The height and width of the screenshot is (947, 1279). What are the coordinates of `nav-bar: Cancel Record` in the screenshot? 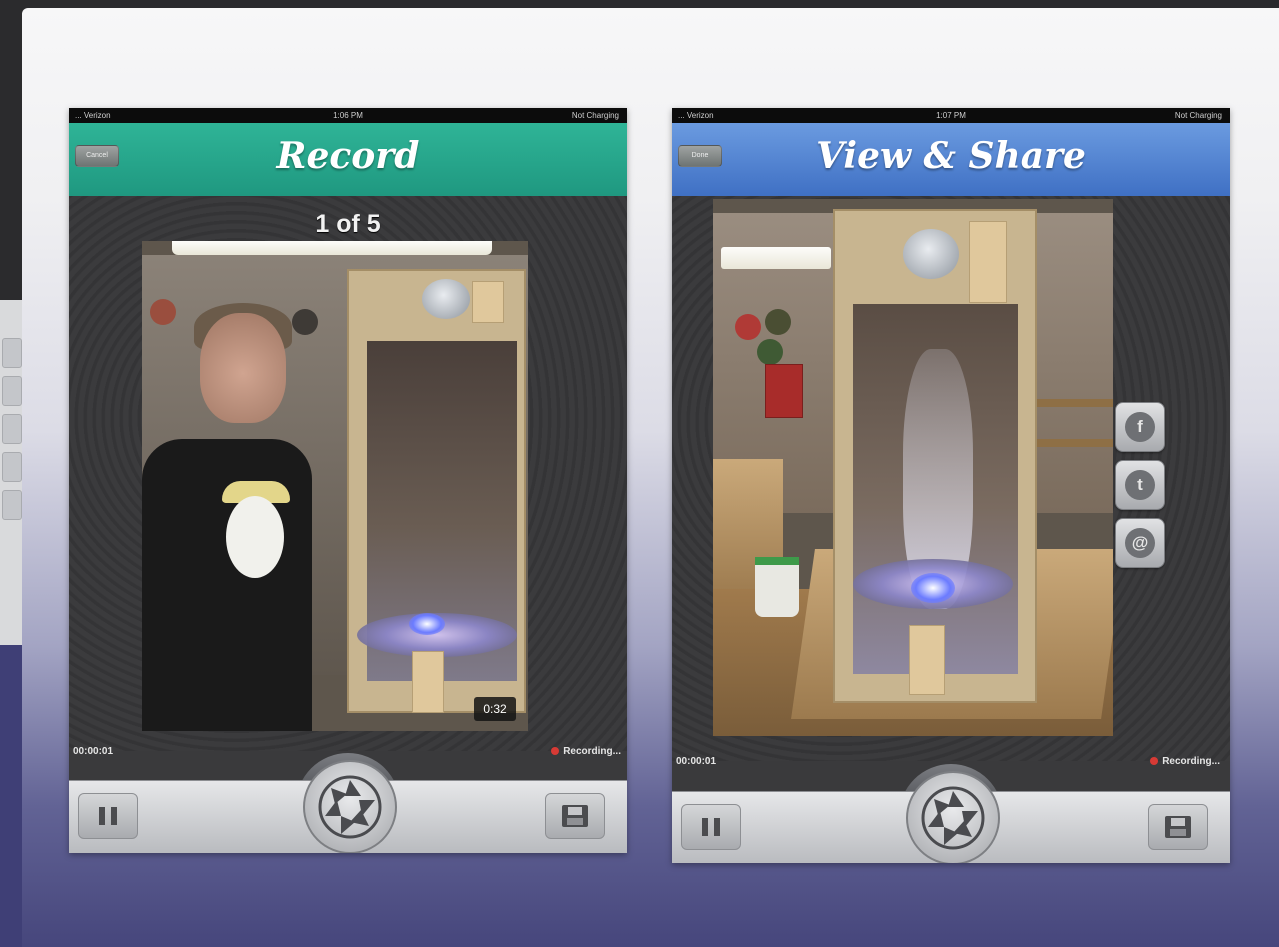 It's located at (348, 159).